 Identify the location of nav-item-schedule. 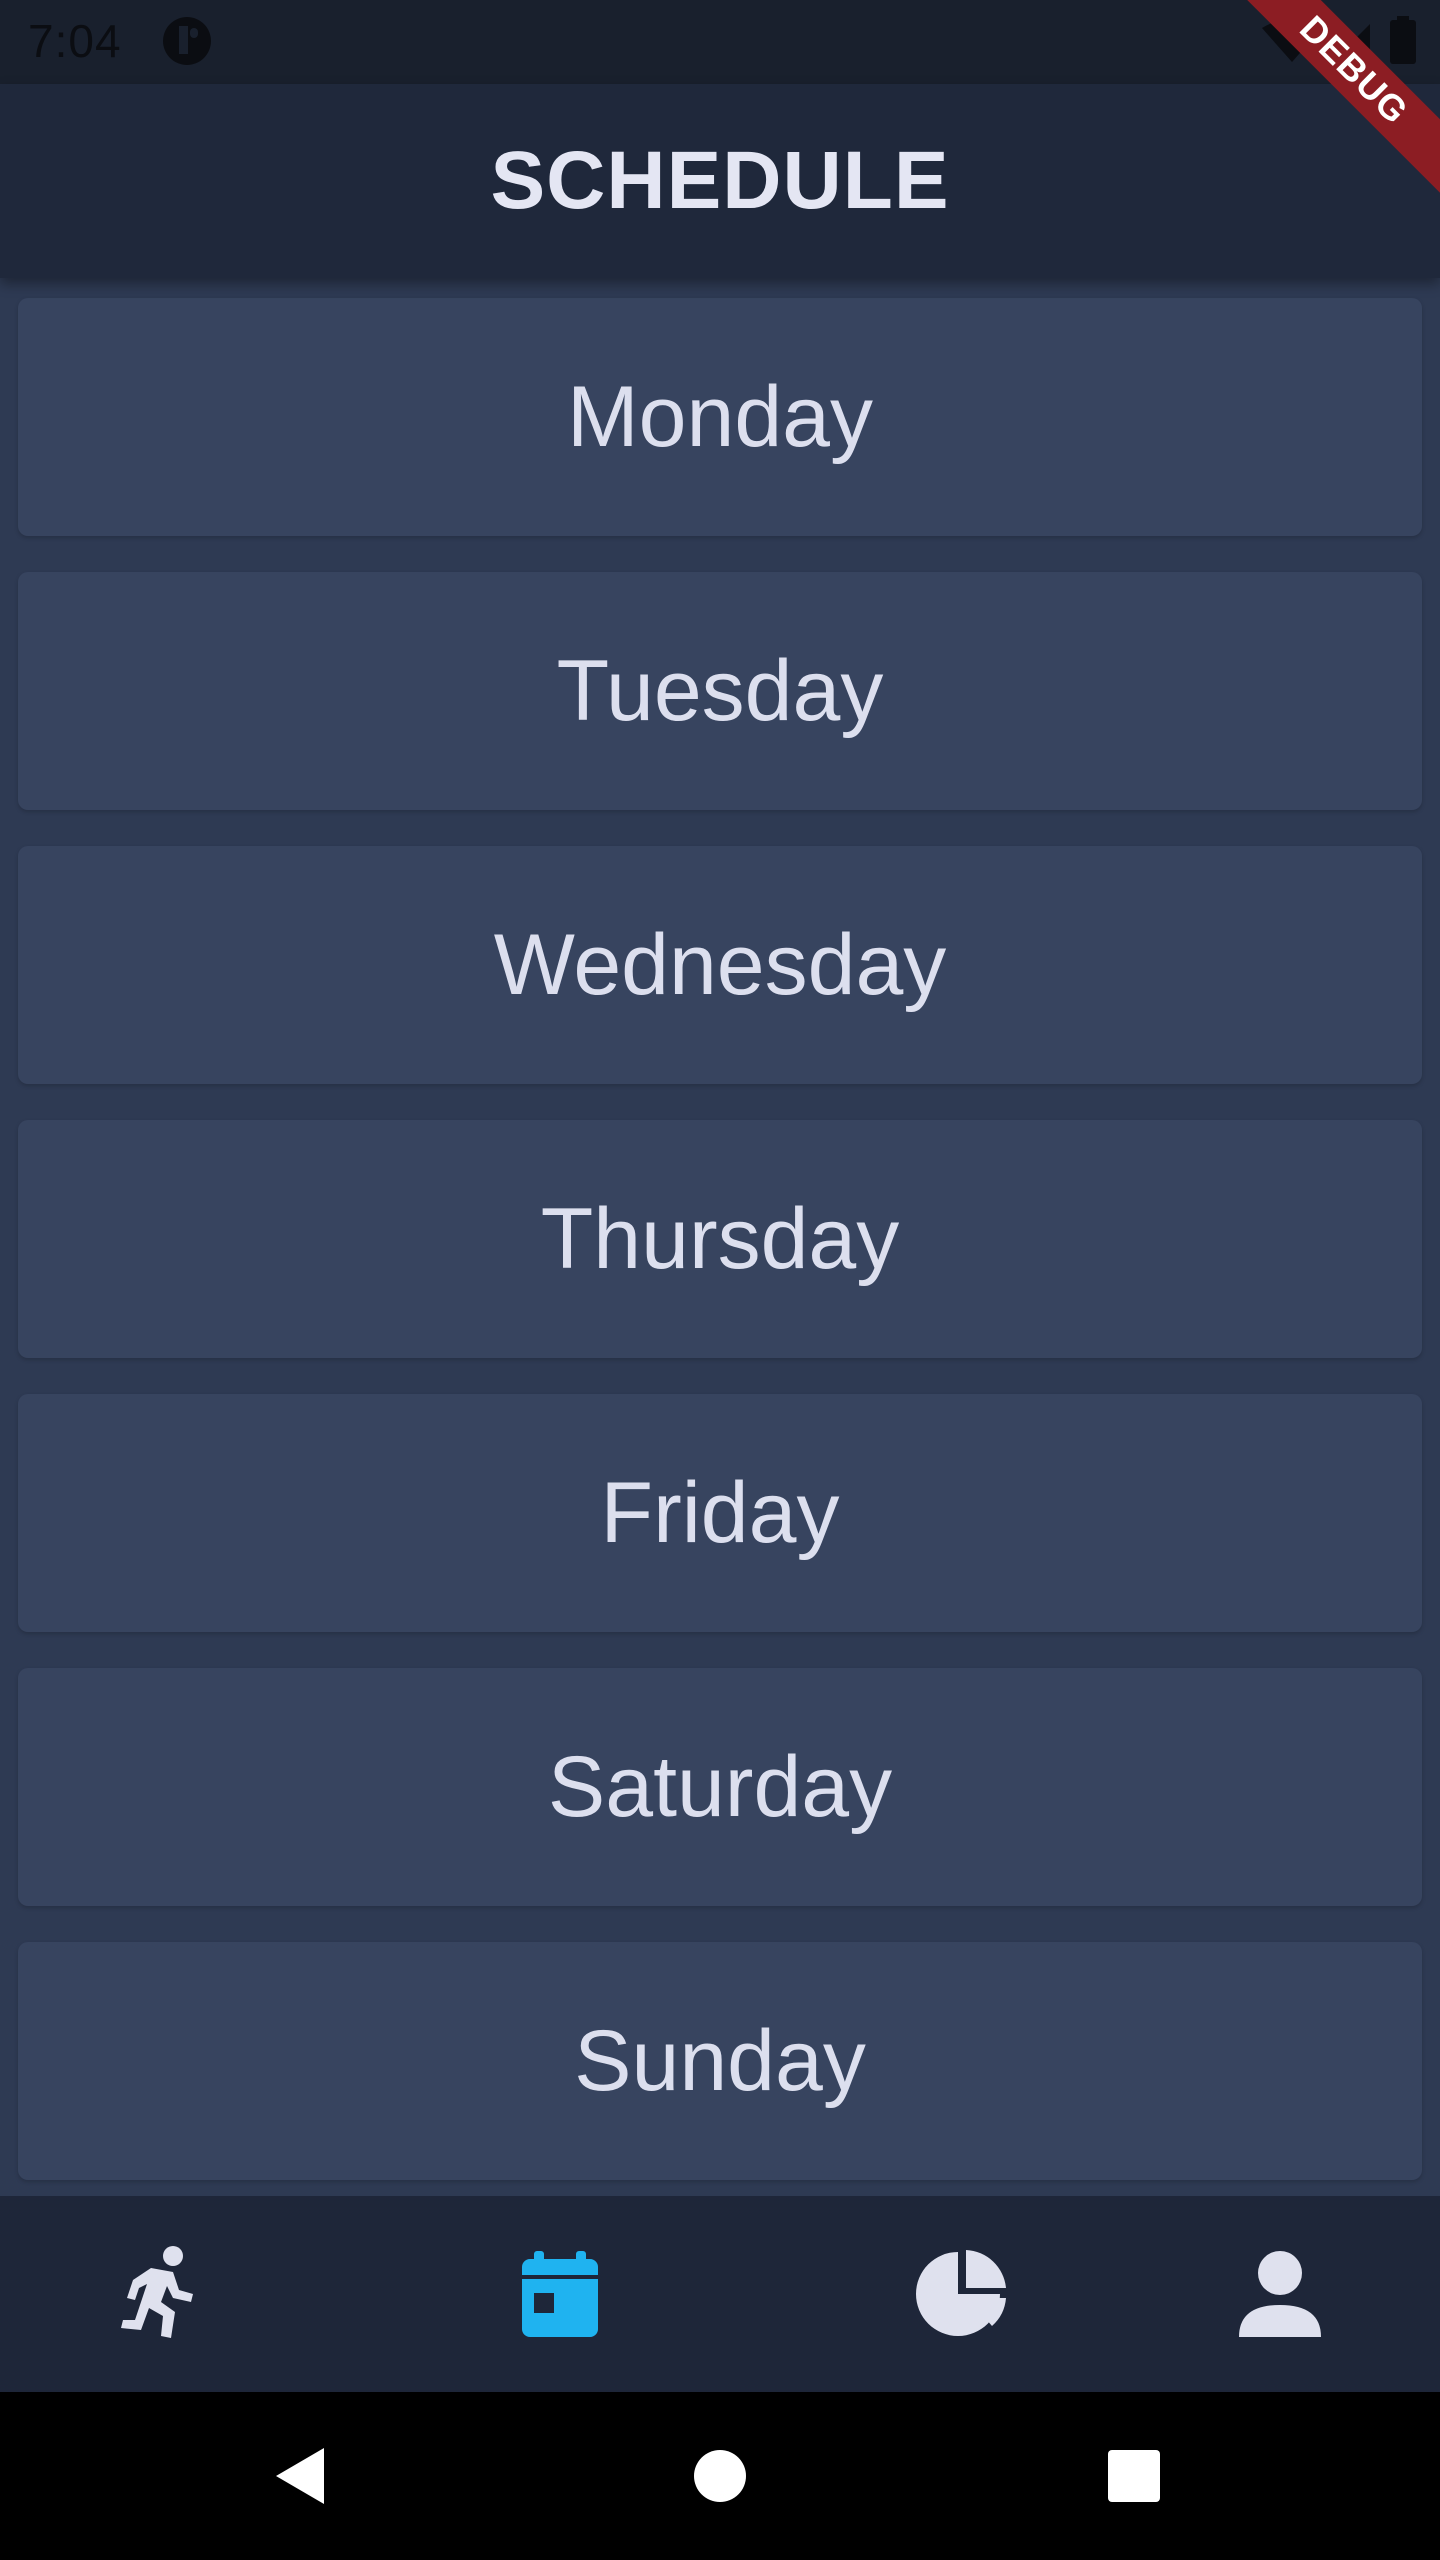
(560, 2294).